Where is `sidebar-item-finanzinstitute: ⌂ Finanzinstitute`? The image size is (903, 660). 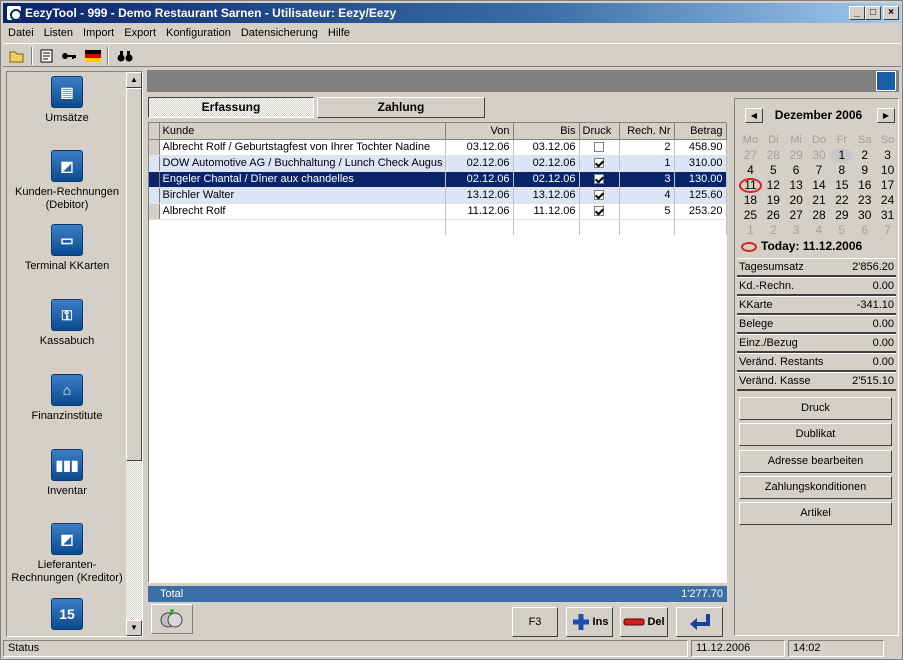 sidebar-item-finanzinstitute: ⌂ Finanzinstitute is located at coordinates (67, 398).